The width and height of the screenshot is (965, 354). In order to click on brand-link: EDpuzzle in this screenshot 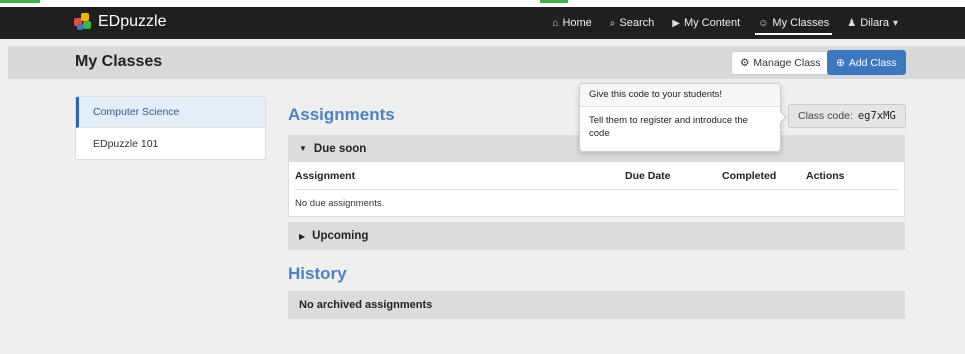, I will do `click(120, 22)`.